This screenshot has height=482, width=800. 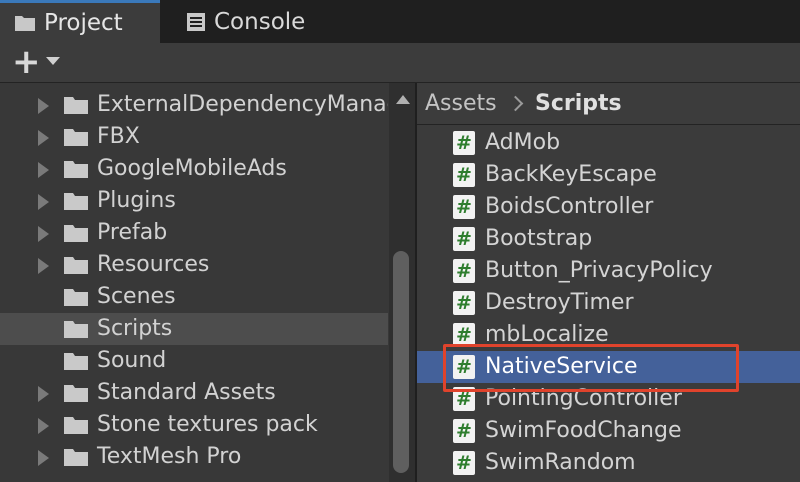 I want to click on file-item: # BoidsController, so click(x=608, y=207).